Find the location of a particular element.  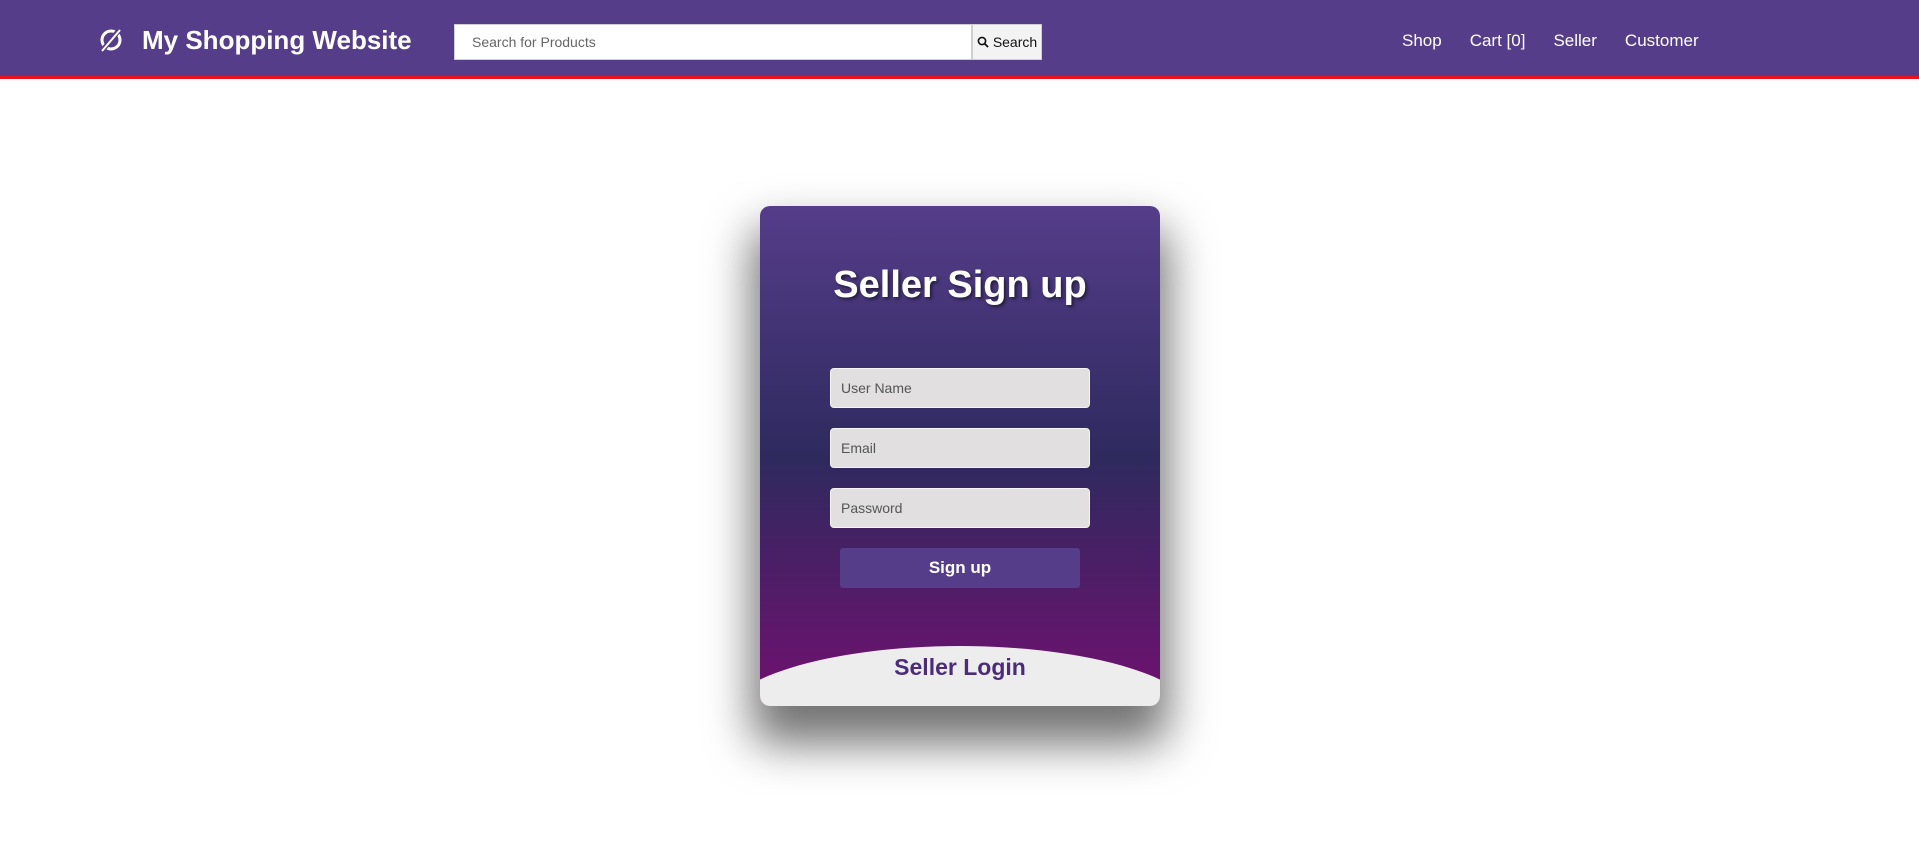

username-field is located at coordinates (960, 388).